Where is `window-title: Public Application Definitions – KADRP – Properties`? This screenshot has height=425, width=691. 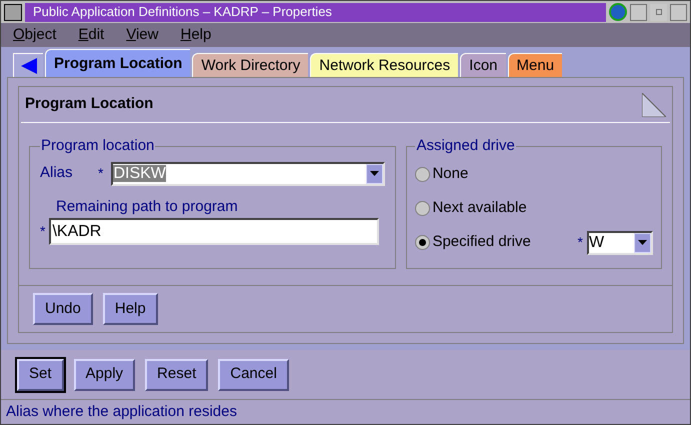
window-title: Public Application Definitions – KADRP – Properties is located at coordinates (182, 12).